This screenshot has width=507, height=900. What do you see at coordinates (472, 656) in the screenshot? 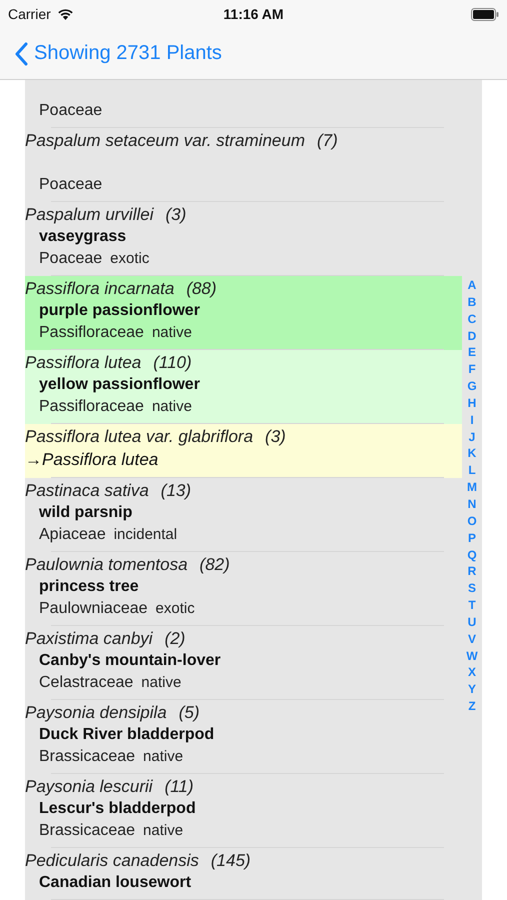
I see `index-letter: W` at bounding box center [472, 656].